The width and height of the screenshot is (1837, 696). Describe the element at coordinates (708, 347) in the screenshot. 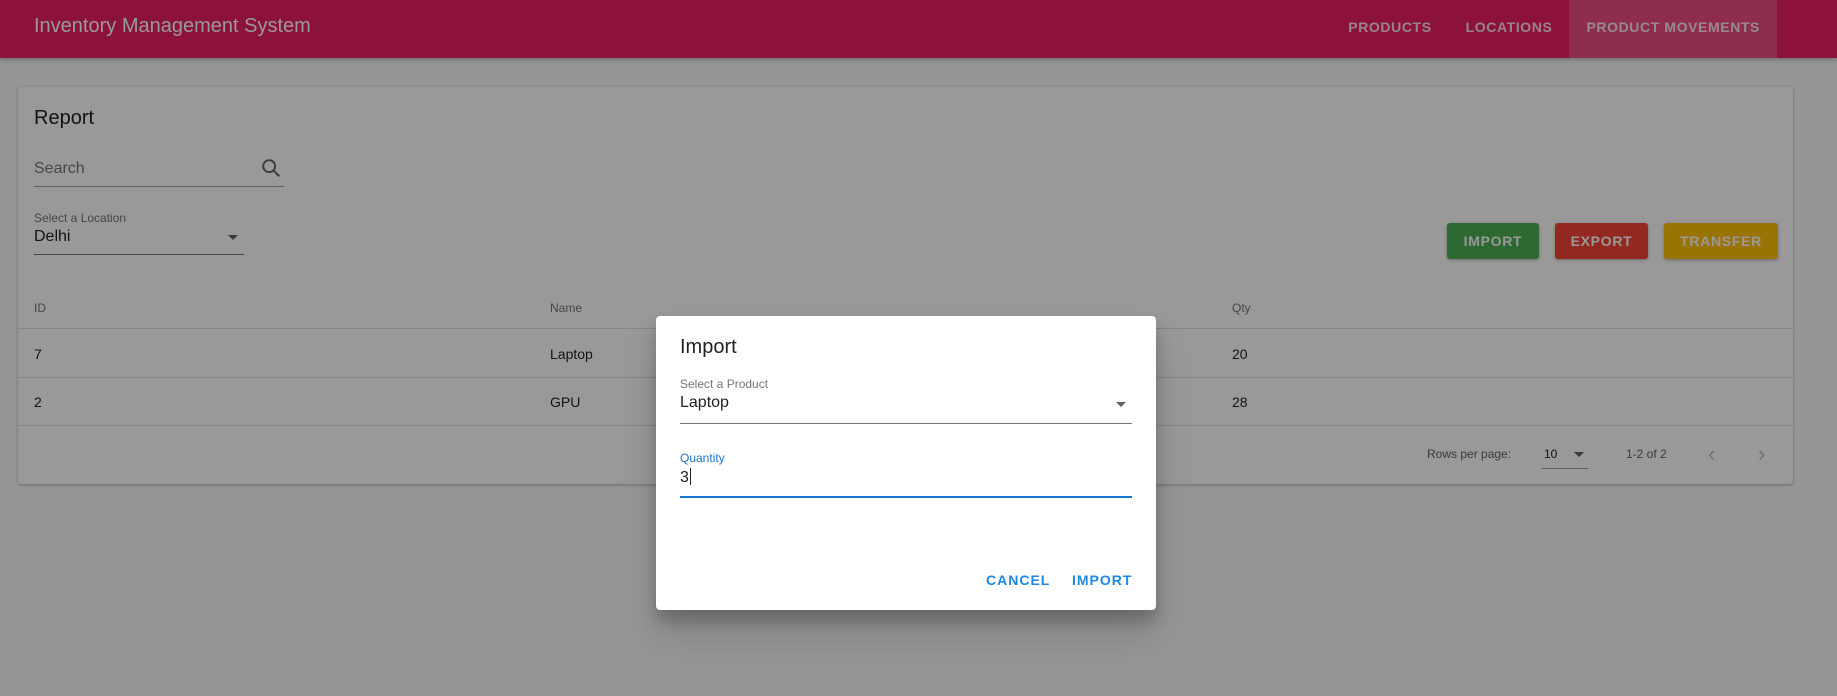

I see `dialog-title: Import` at that location.